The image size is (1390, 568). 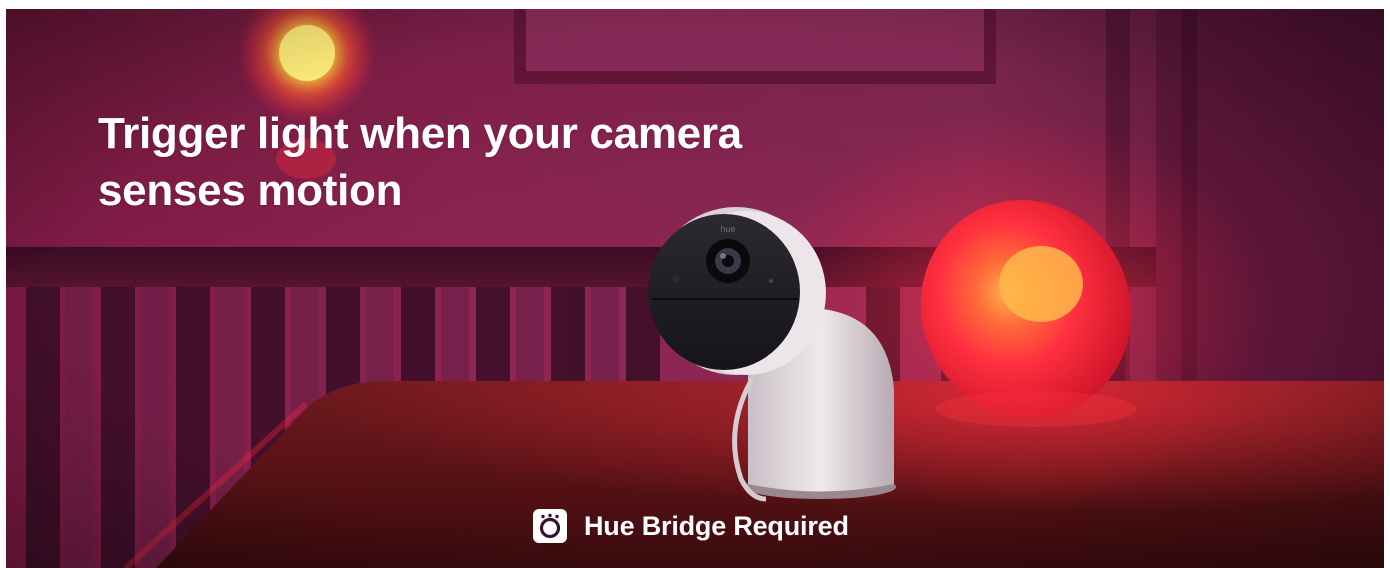 I want to click on hue-bridge-icon, so click(x=550, y=526).